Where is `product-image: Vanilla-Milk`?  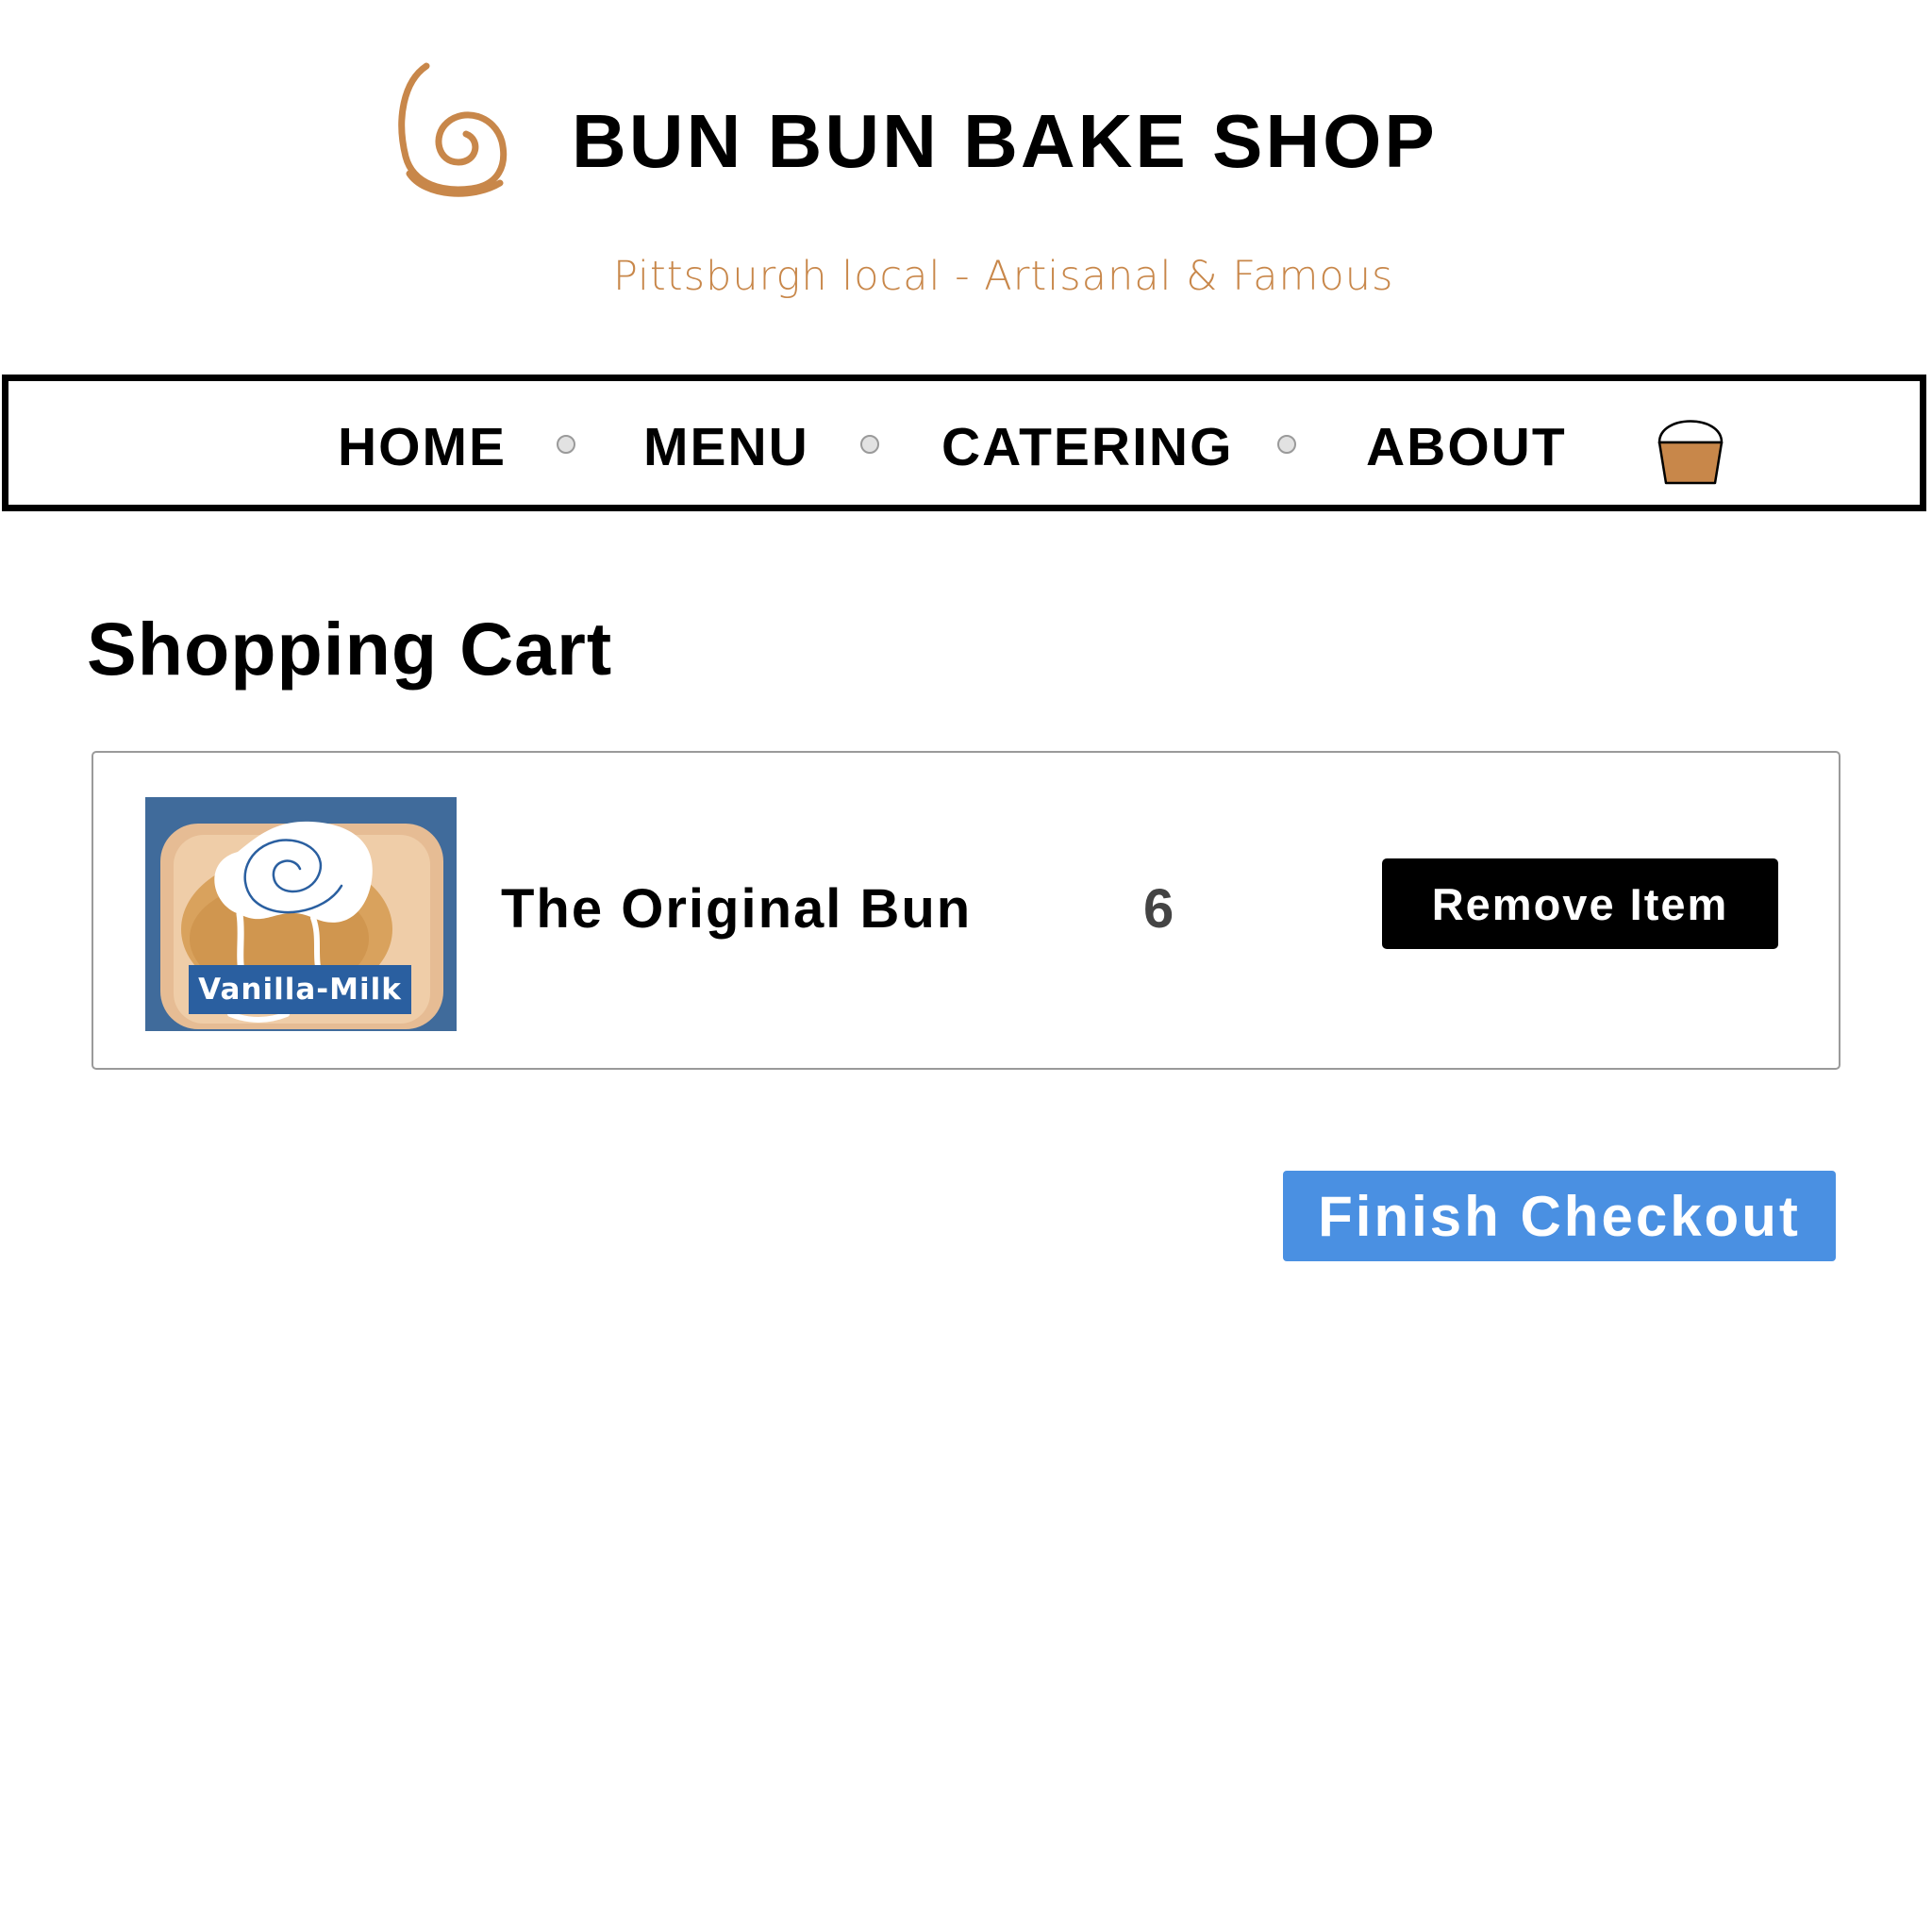 product-image: Vanilla-Milk is located at coordinates (301, 914).